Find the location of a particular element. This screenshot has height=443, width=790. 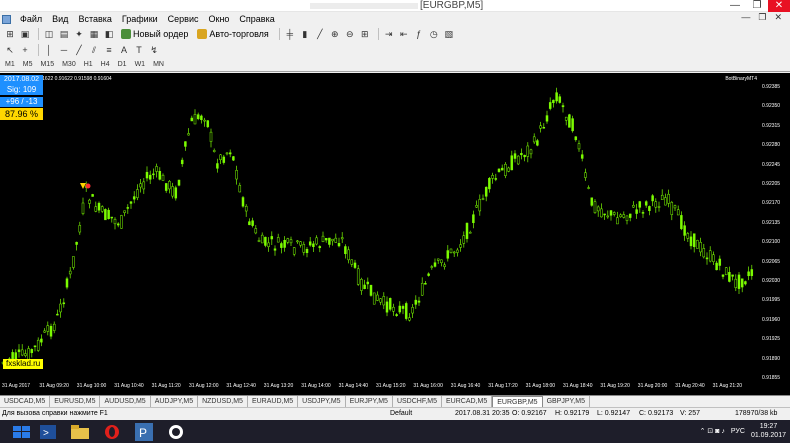

powershell-icon: > is located at coordinates (48, 432).